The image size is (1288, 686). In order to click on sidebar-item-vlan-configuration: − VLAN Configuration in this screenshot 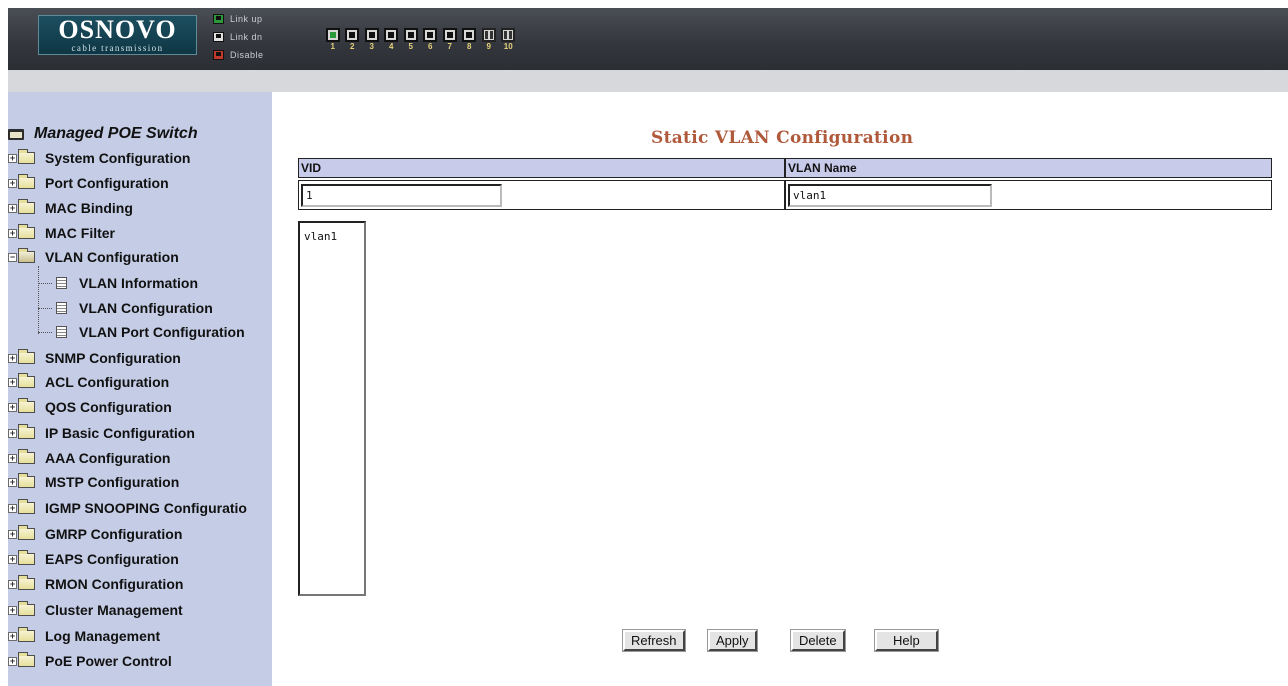, I will do `click(93, 257)`.